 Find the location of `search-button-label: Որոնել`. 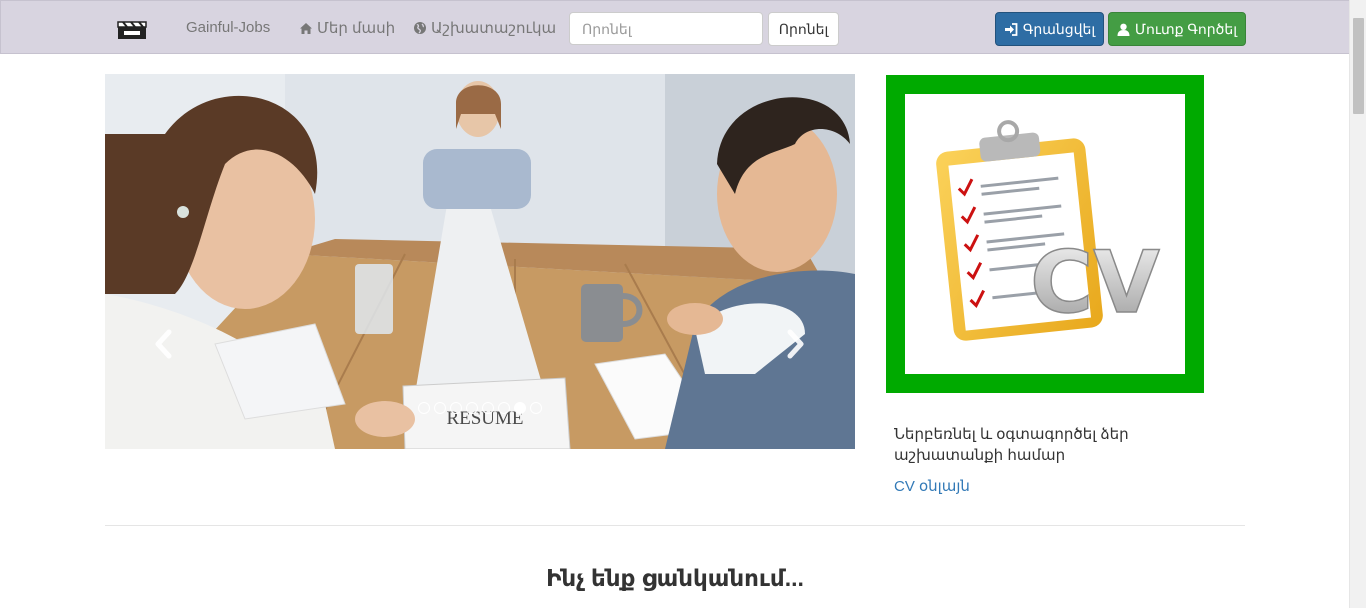

search-button-label: Որոնել is located at coordinates (803, 28).